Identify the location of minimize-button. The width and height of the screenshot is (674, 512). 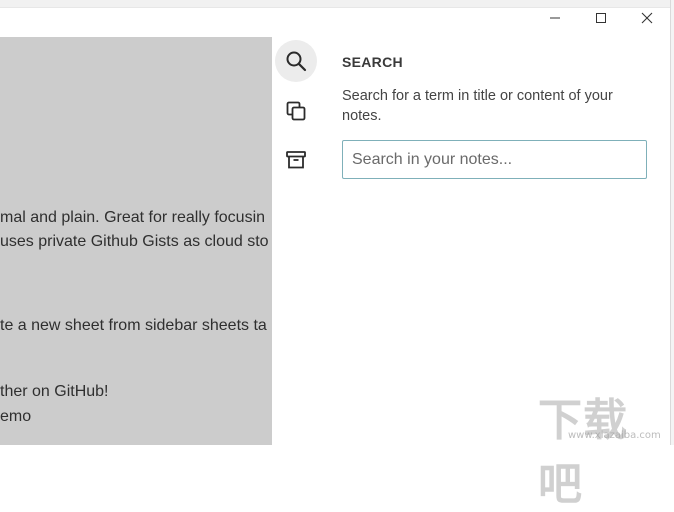
(555, 18).